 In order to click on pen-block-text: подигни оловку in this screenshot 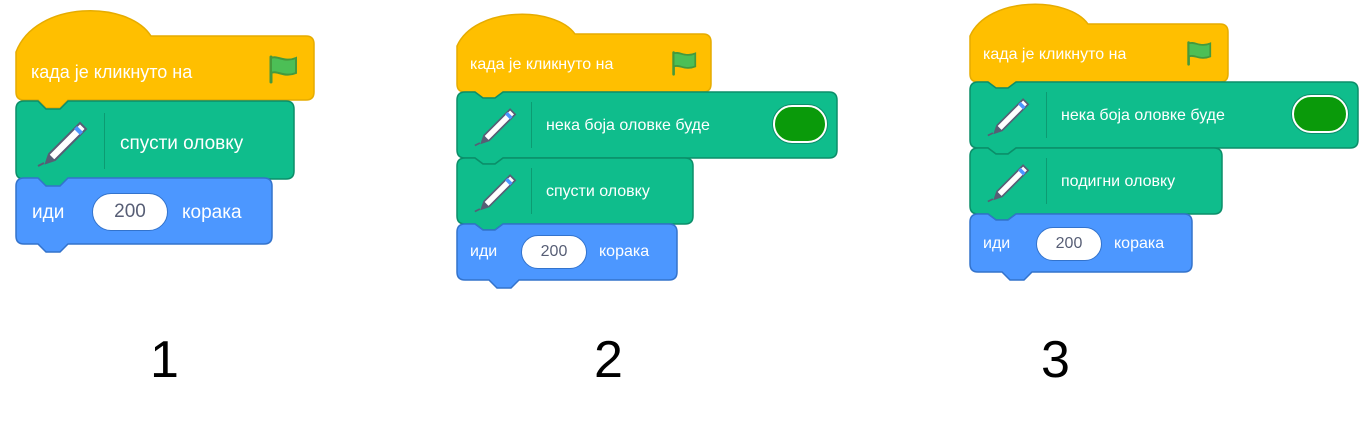, I will do `click(1118, 181)`.